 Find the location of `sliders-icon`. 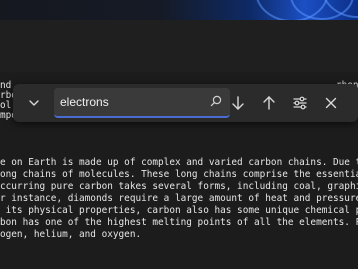

sliders-icon is located at coordinates (300, 103).